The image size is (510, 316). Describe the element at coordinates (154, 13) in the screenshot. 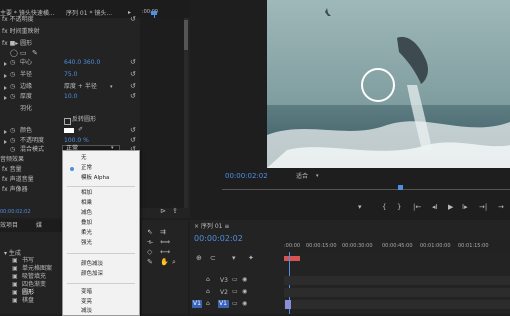

I see `playhead-marker` at that location.